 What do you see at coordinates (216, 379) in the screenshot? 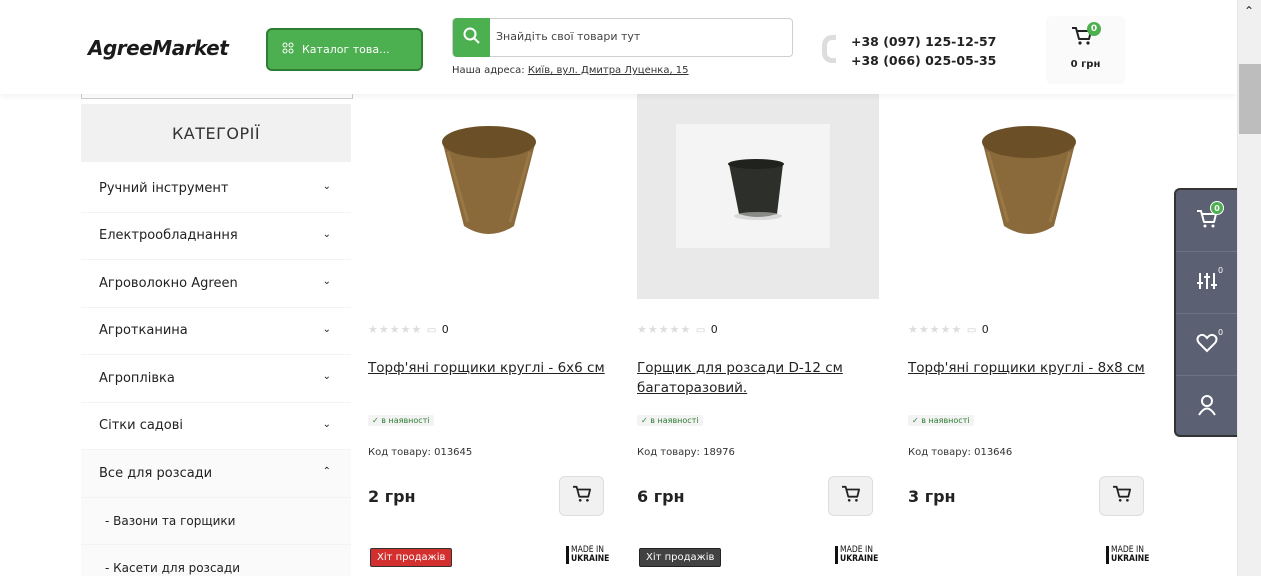
I see `category-item: Агроплівка ⌄` at bounding box center [216, 379].